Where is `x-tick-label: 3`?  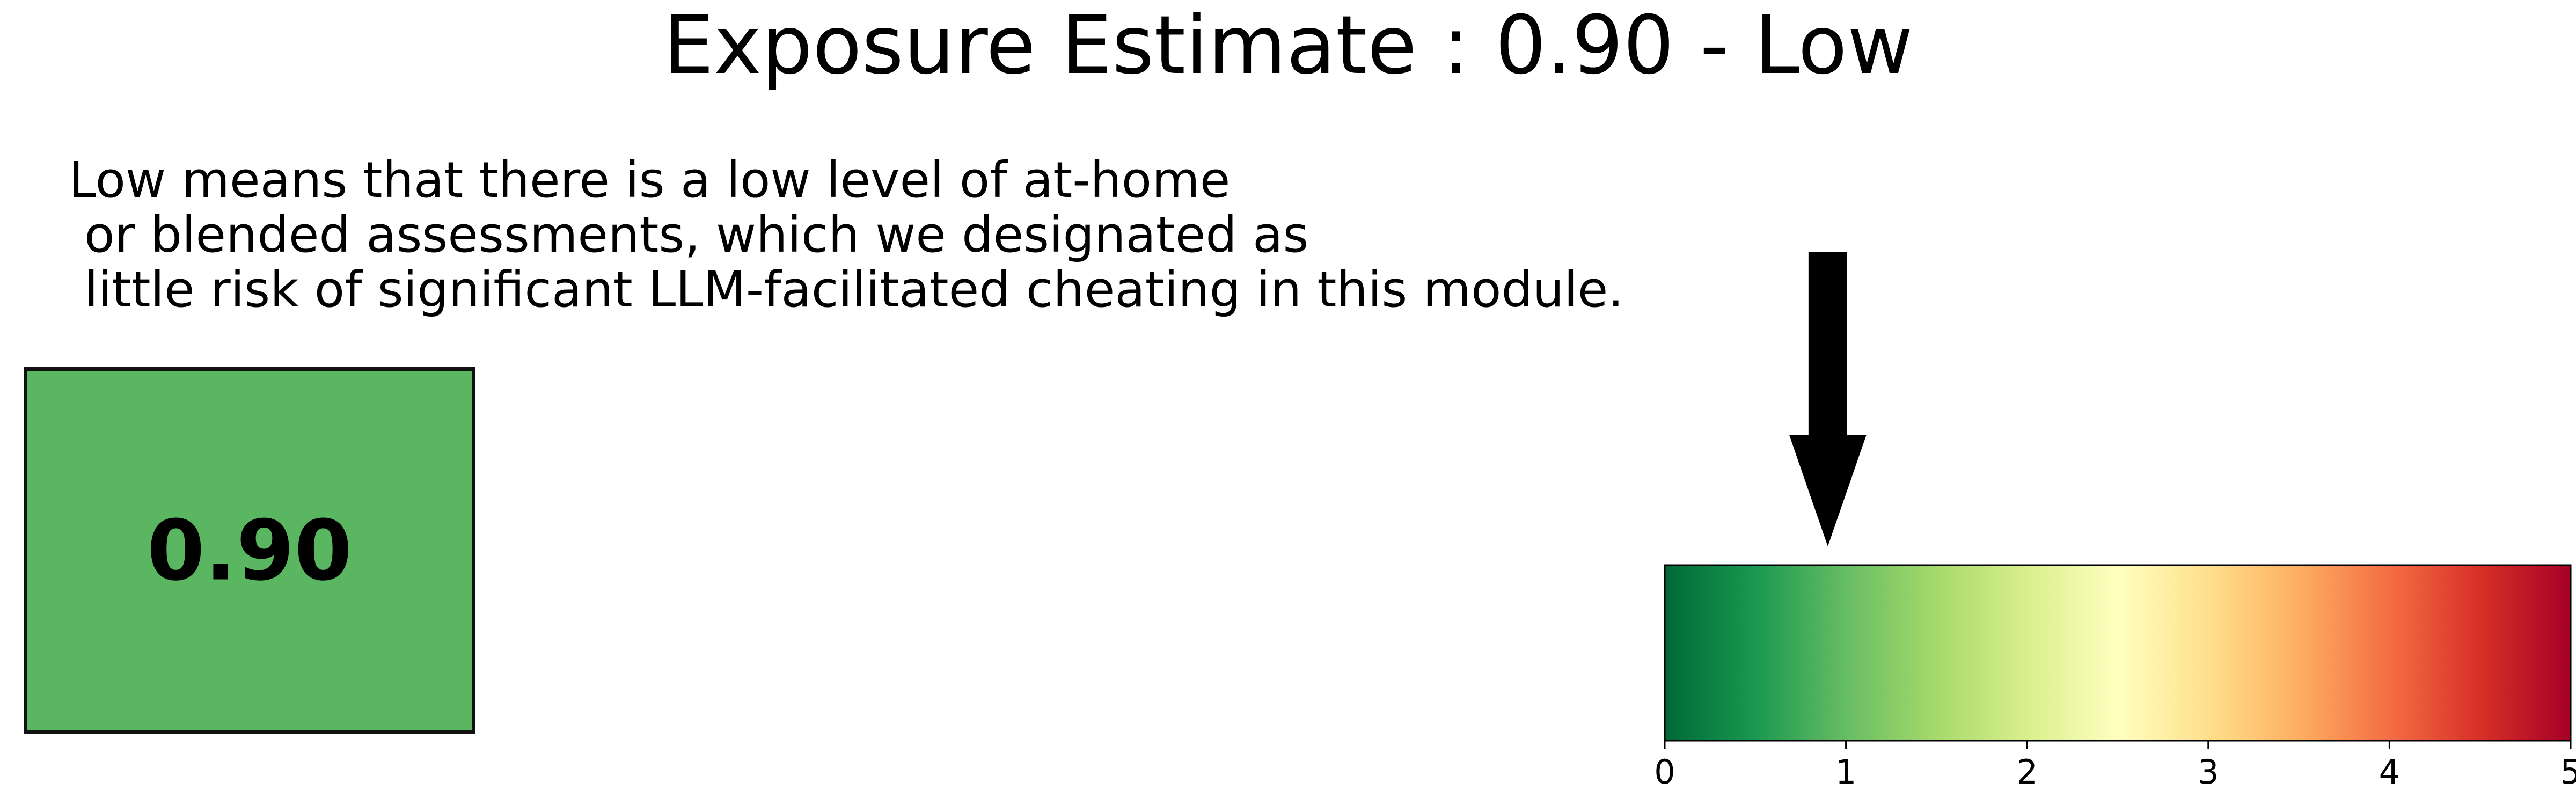 x-tick-label: 3 is located at coordinates (2208, 772).